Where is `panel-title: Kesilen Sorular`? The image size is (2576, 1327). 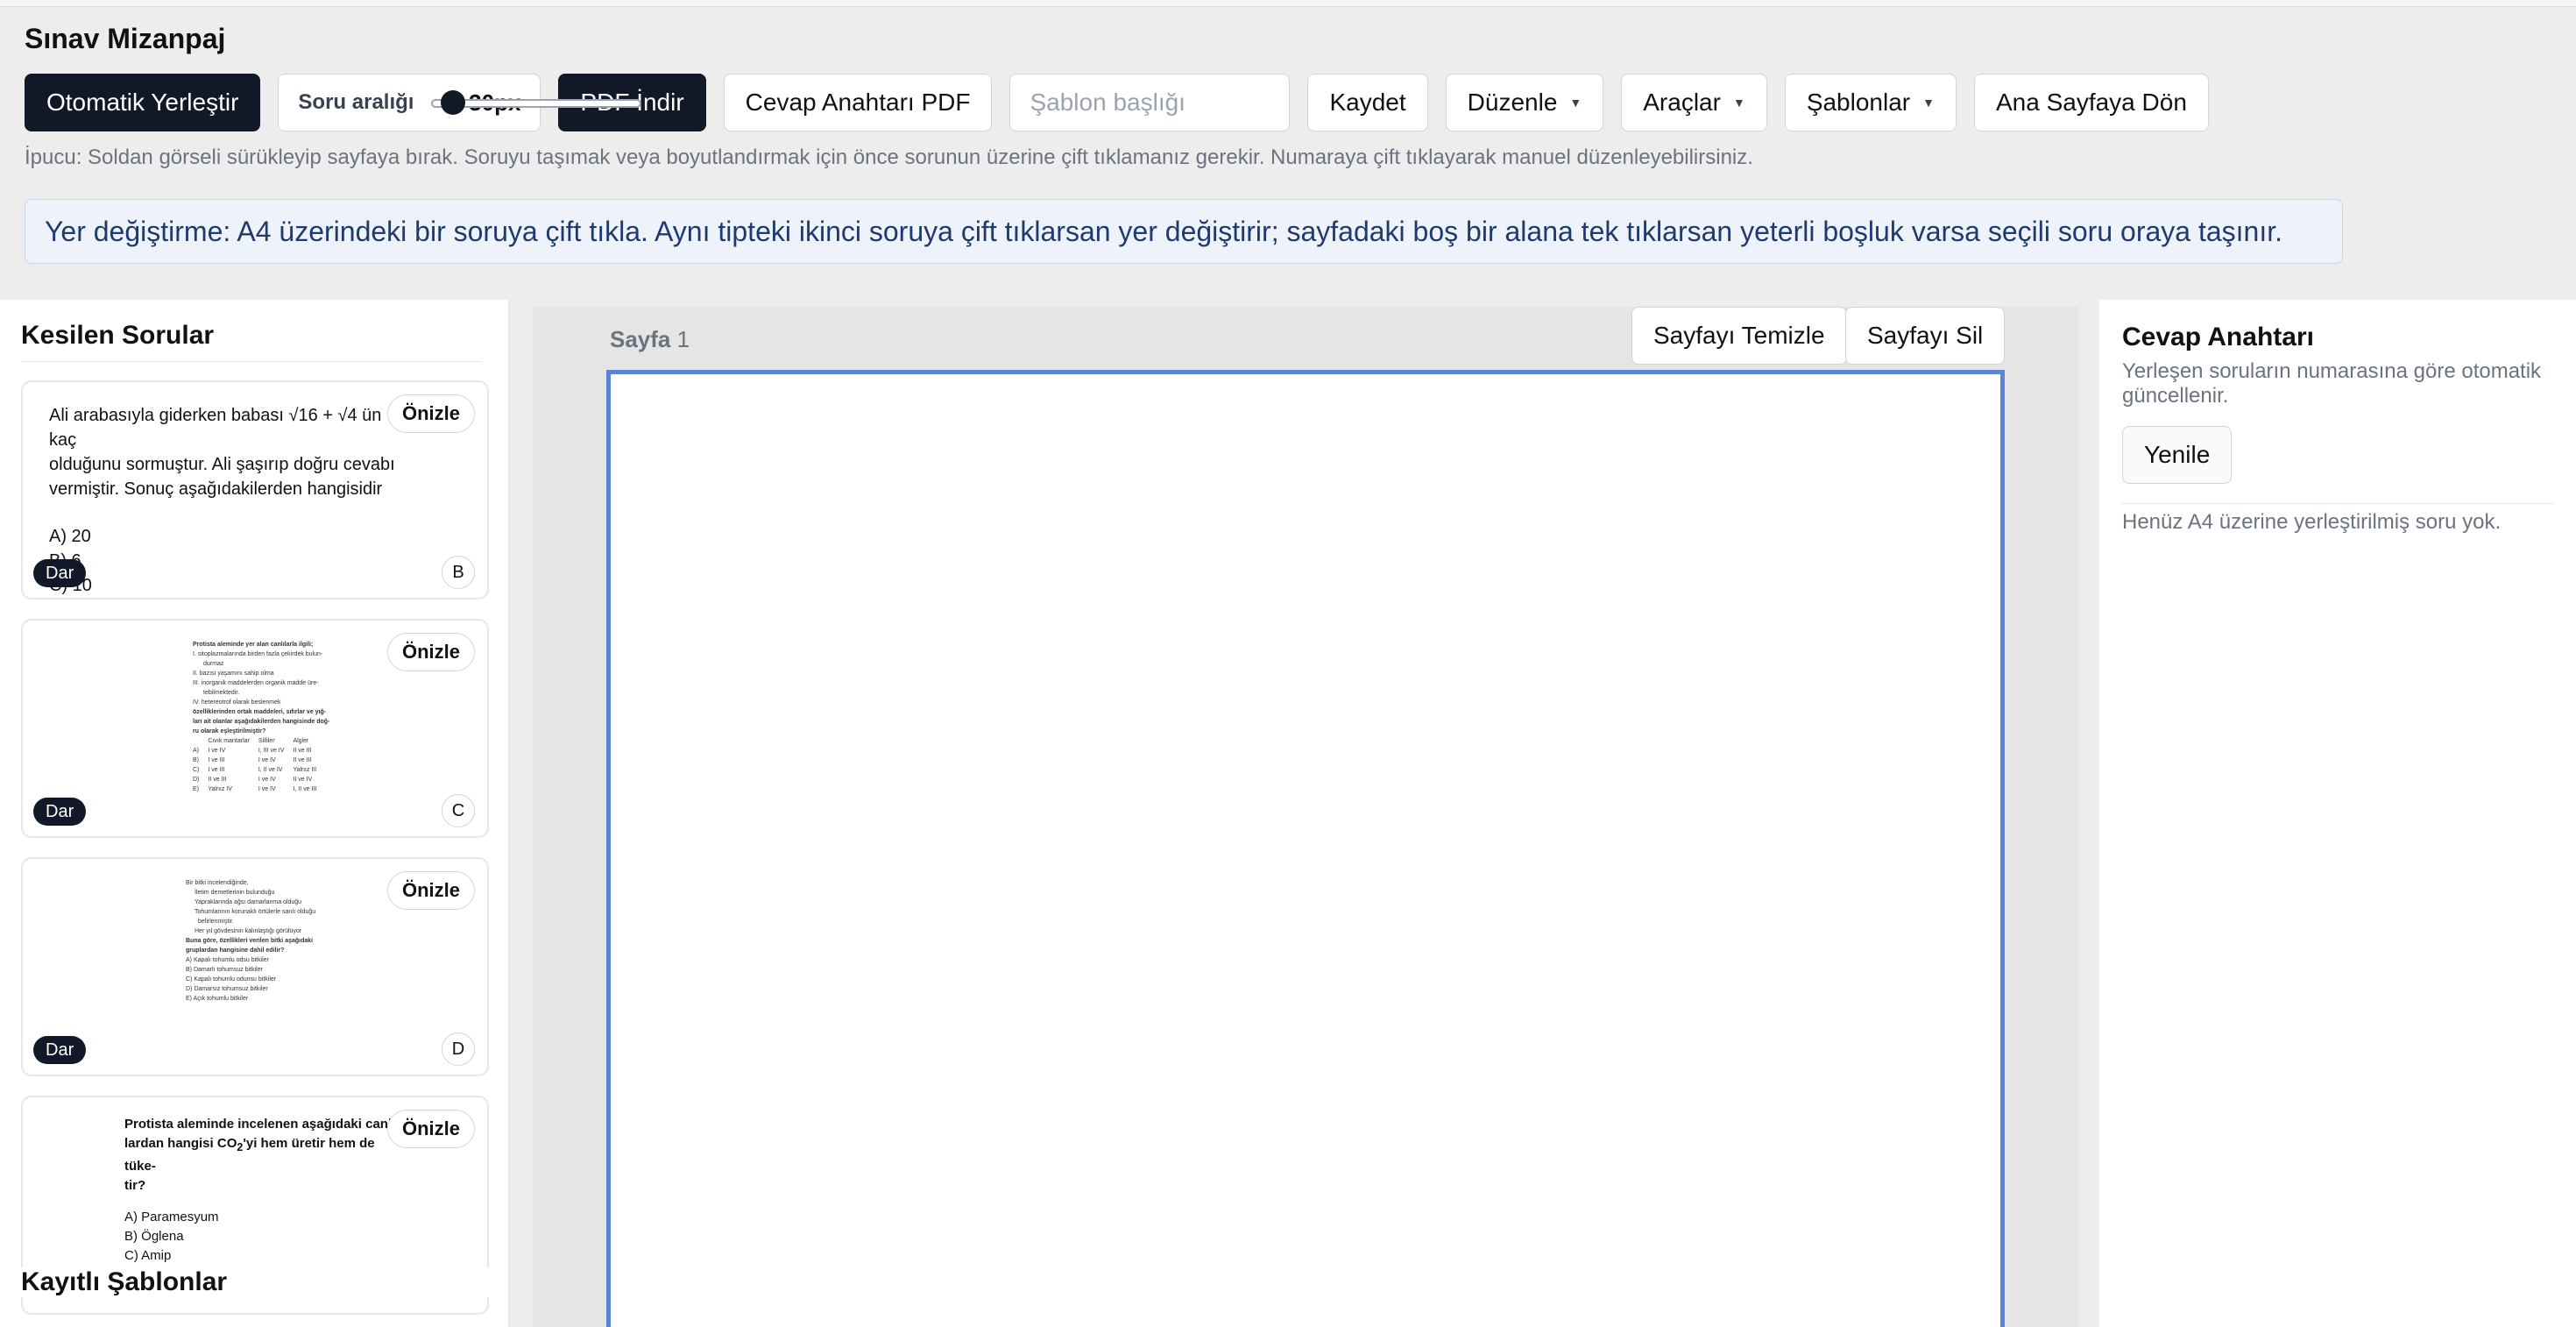 panel-title: Kesilen Sorular is located at coordinates (118, 335).